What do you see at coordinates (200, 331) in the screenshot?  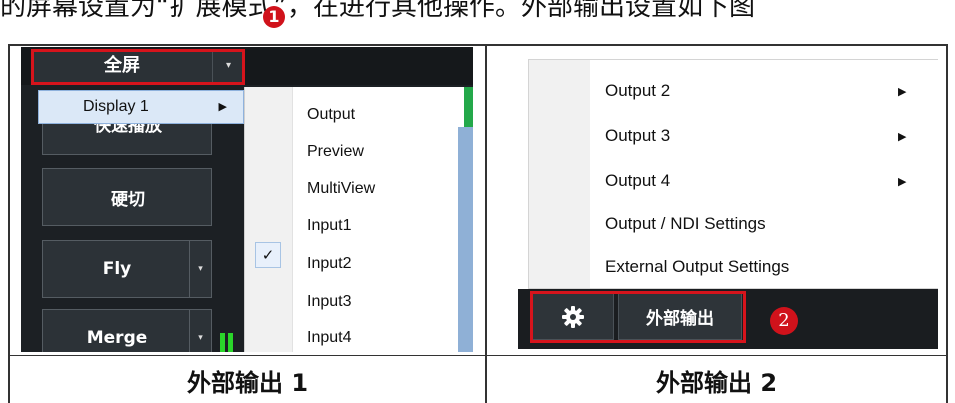 I see `merge-chevron-down-icon: ▾` at bounding box center [200, 331].